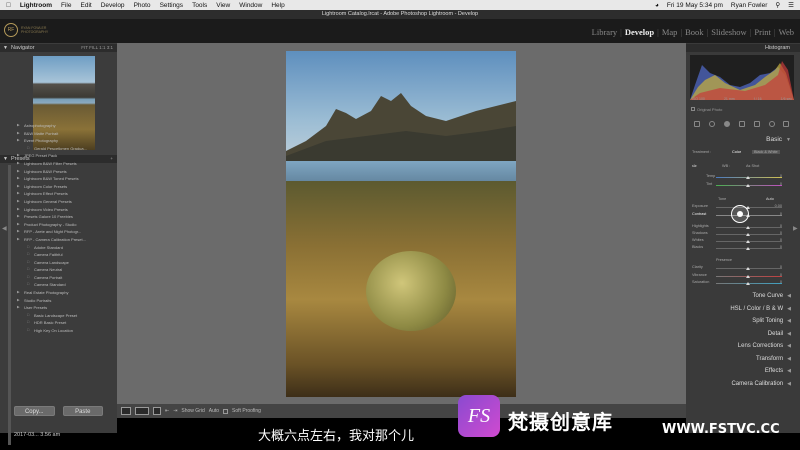  Describe the element at coordinates (712, 123) in the screenshot. I see `crop-icon` at that location.